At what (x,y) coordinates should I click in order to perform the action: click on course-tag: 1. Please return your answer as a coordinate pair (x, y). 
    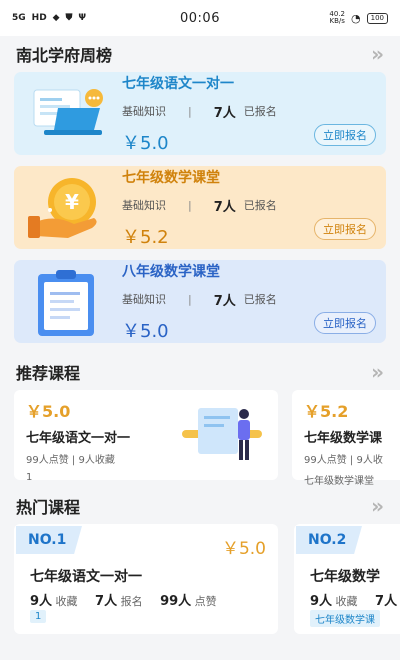
    Looking at the image, I should click on (38, 616).